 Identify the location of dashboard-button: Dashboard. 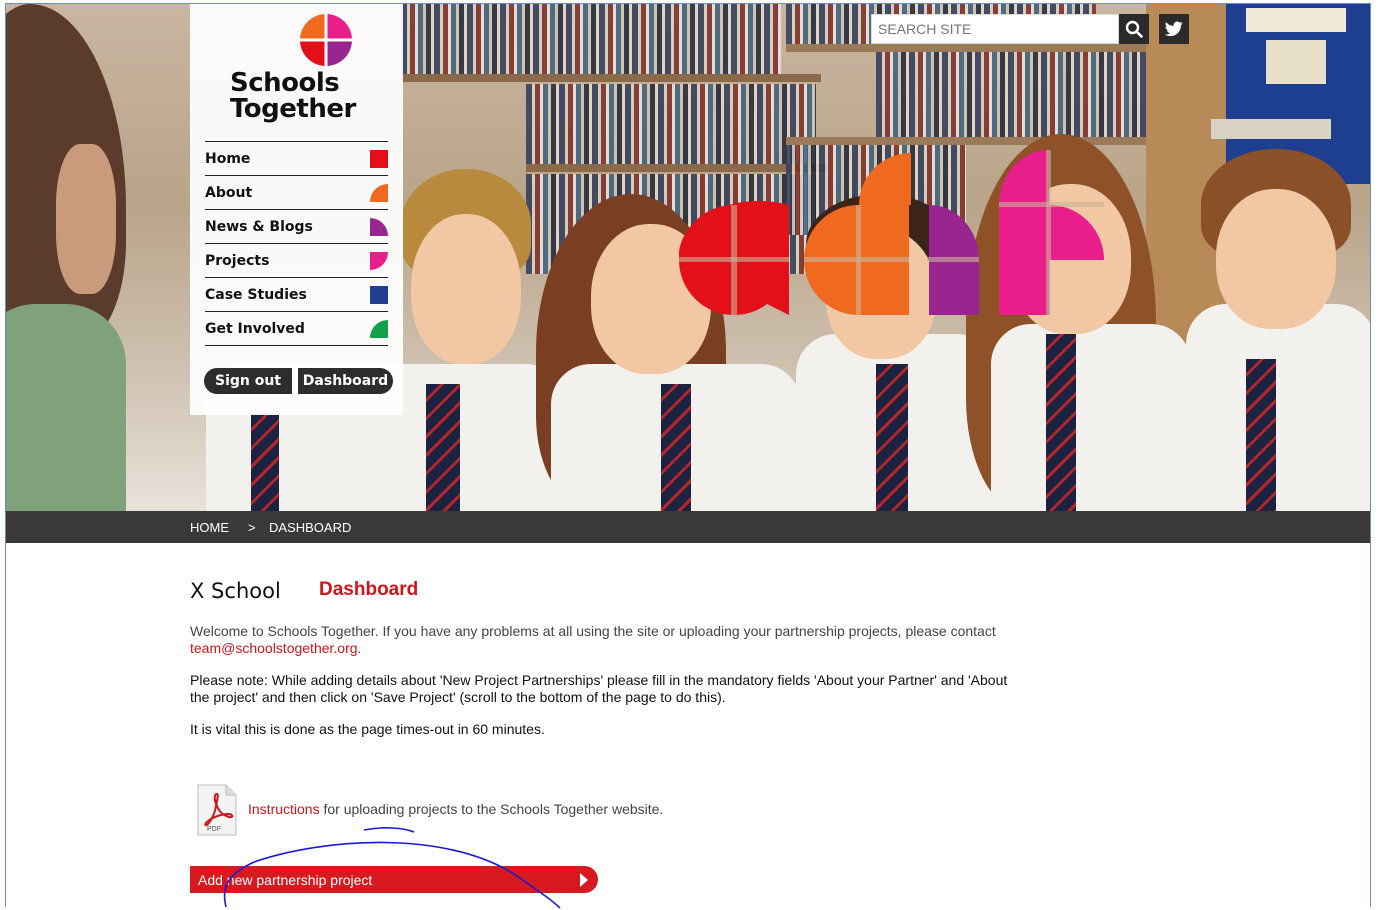
(345, 381).